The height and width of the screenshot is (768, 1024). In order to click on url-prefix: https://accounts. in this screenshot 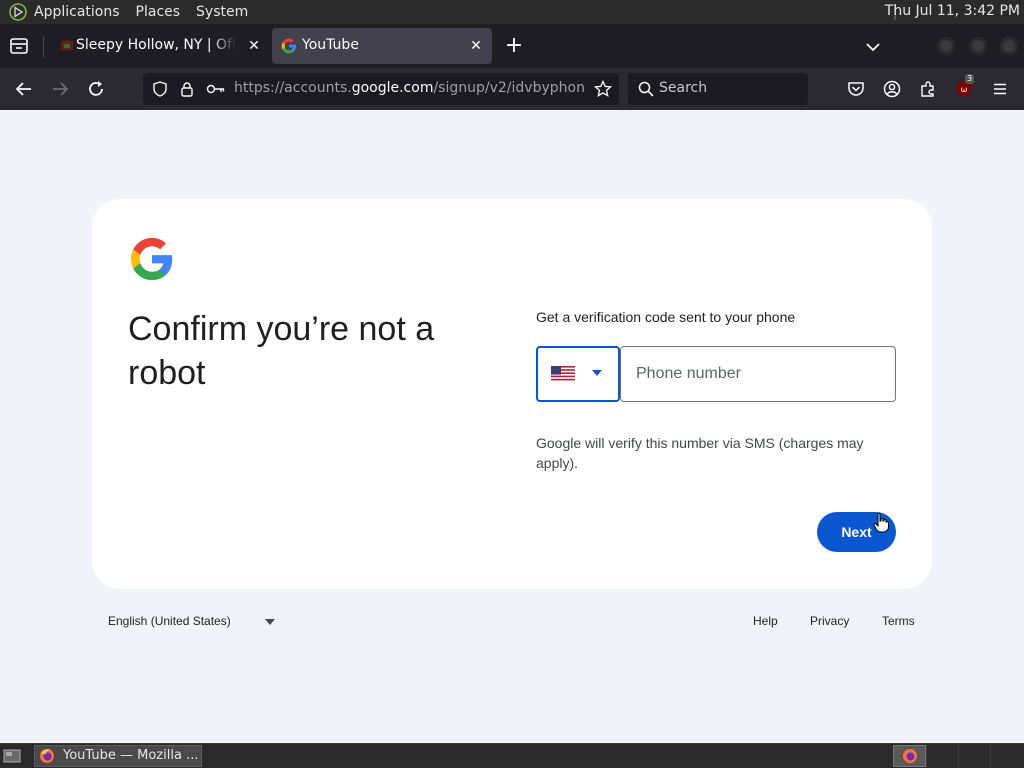, I will do `click(293, 88)`.